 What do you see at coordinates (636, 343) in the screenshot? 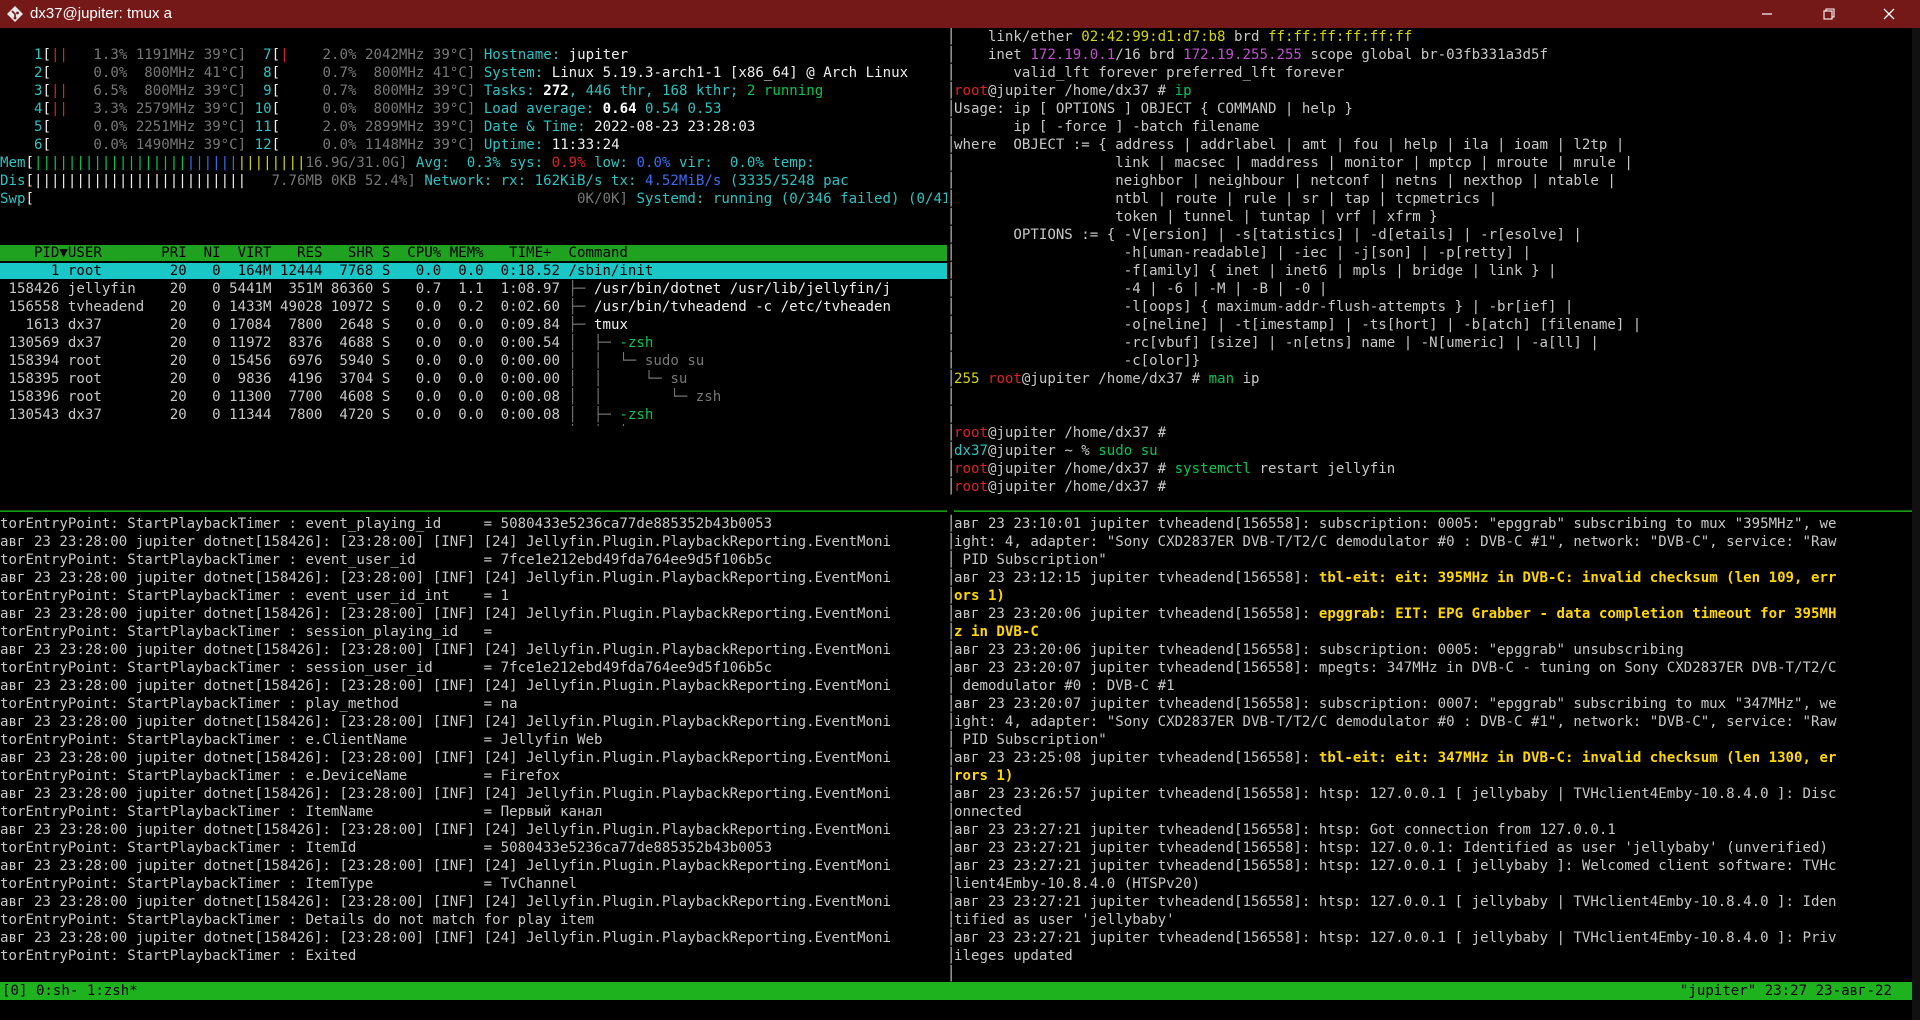
I see `process-command: -zsh` at bounding box center [636, 343].